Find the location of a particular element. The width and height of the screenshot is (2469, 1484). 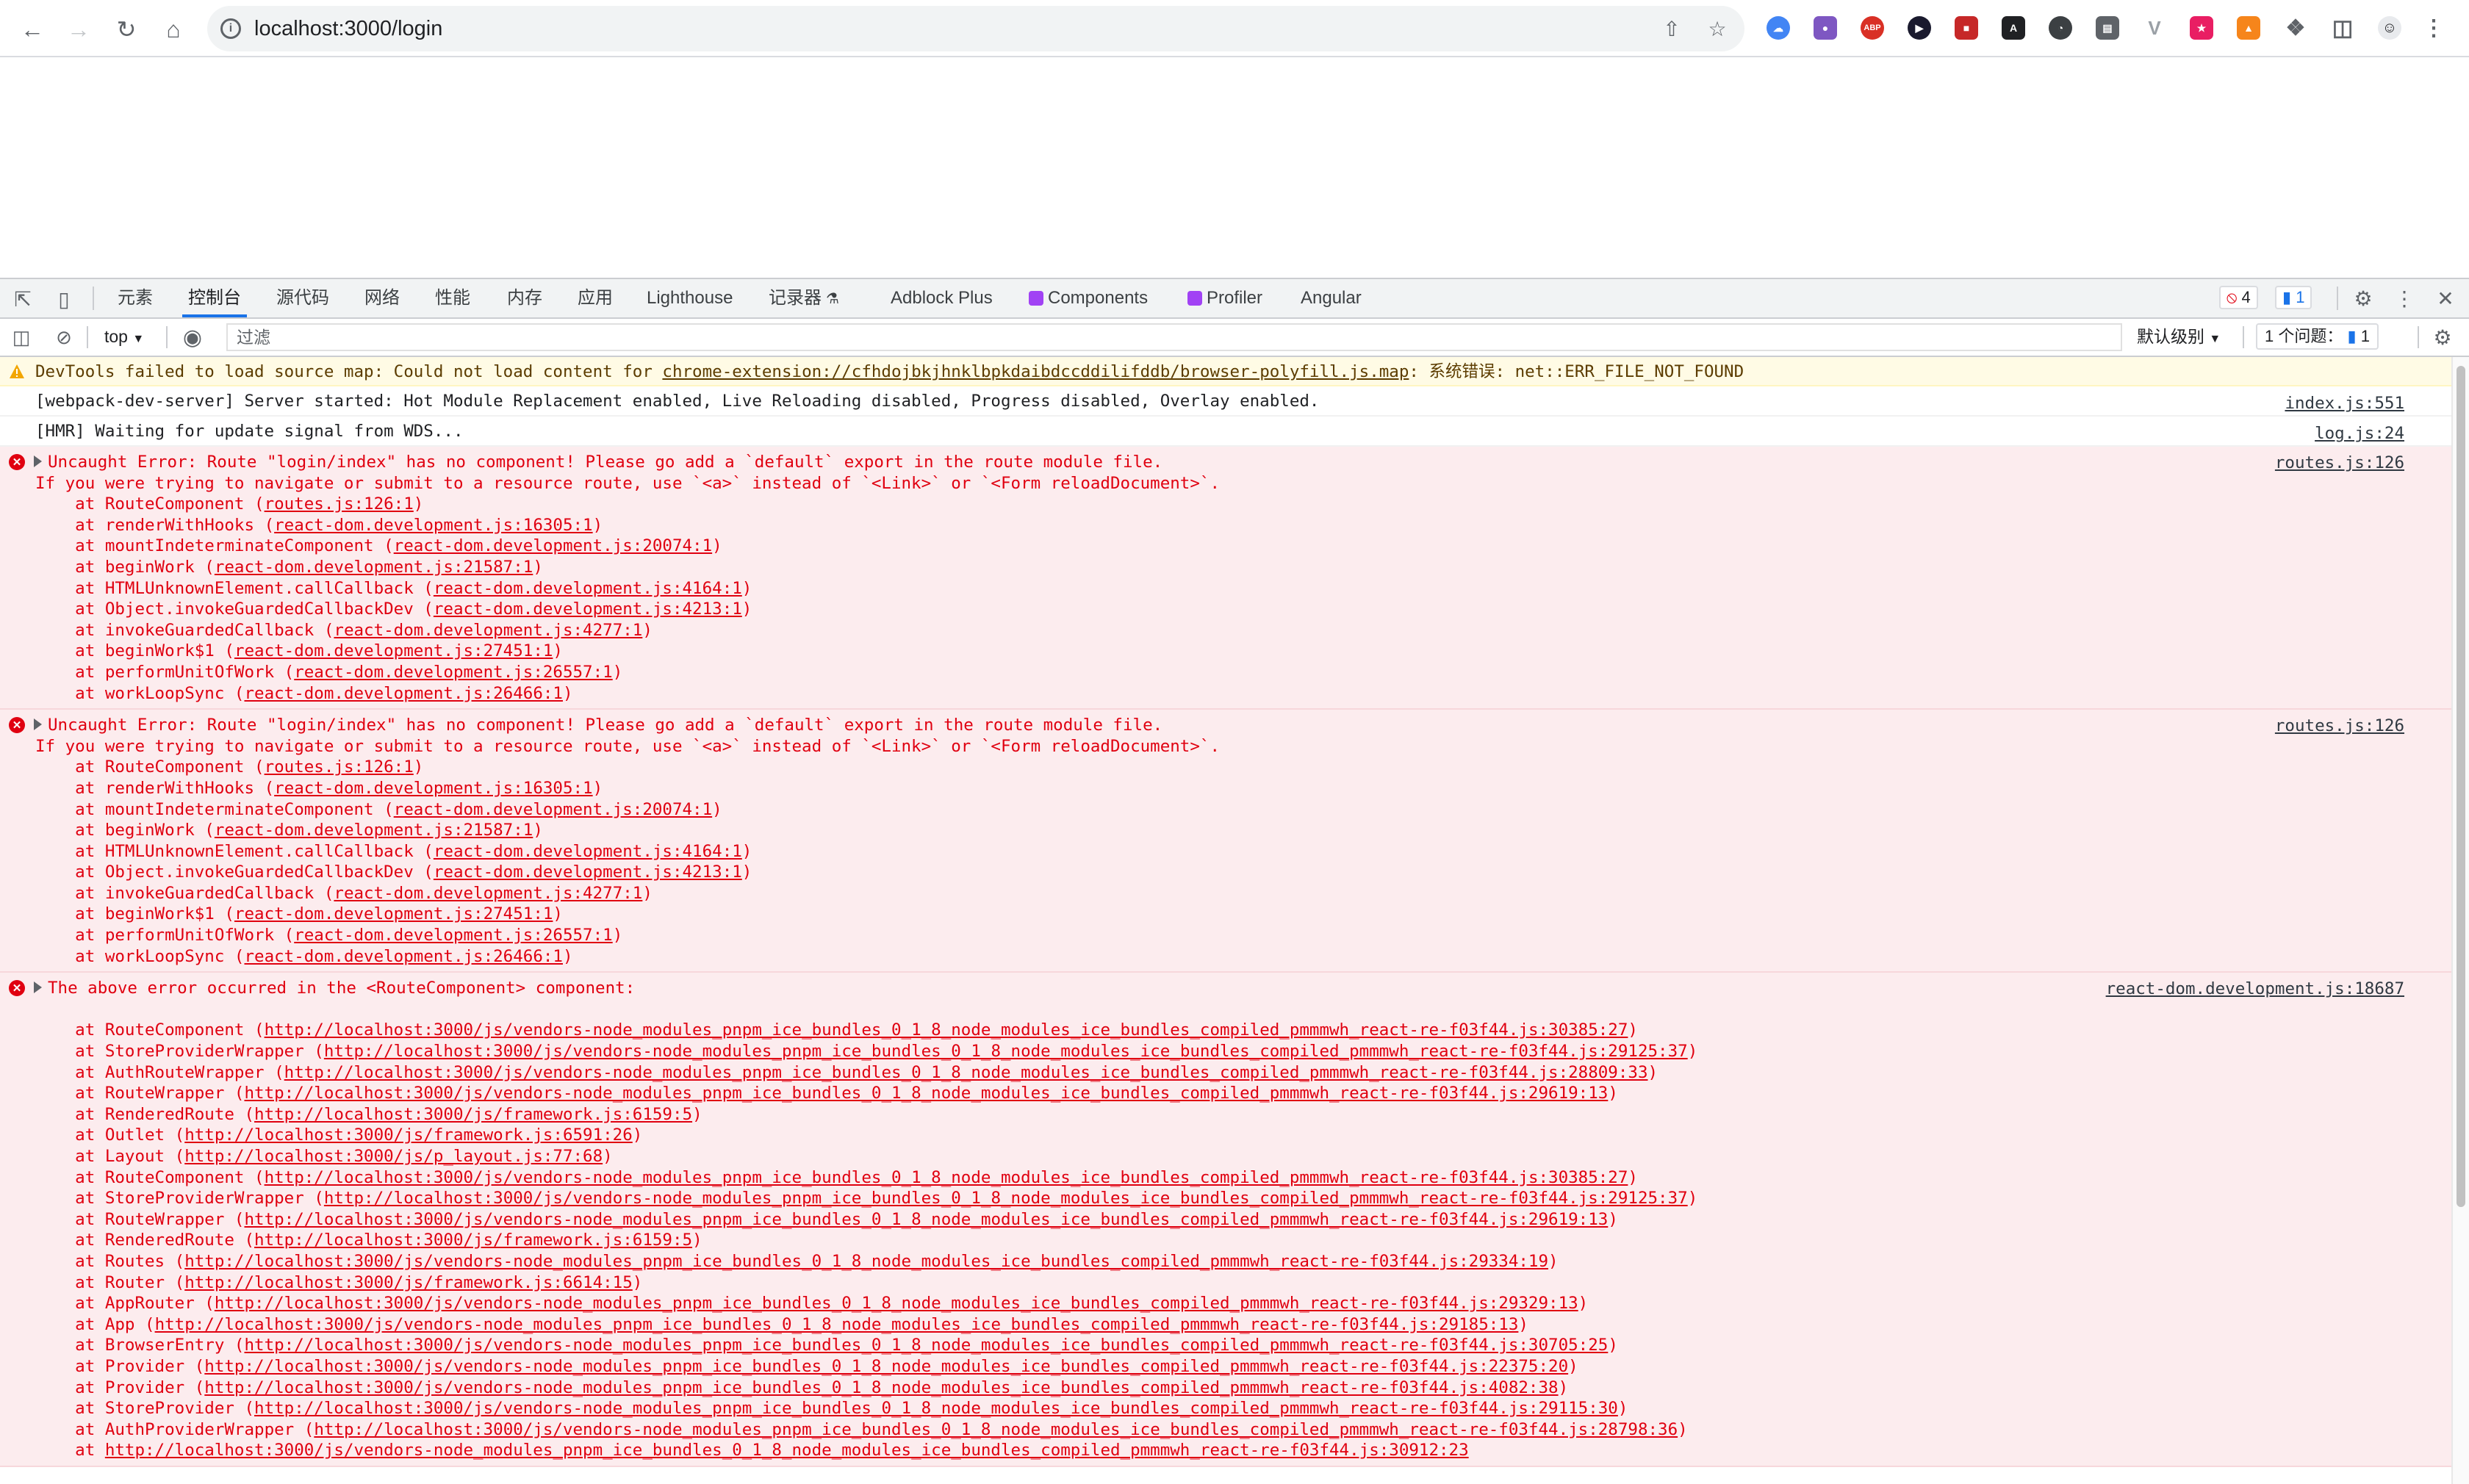

error-count-badge: ⦸ 4 is located at coordinates (2238, 297).